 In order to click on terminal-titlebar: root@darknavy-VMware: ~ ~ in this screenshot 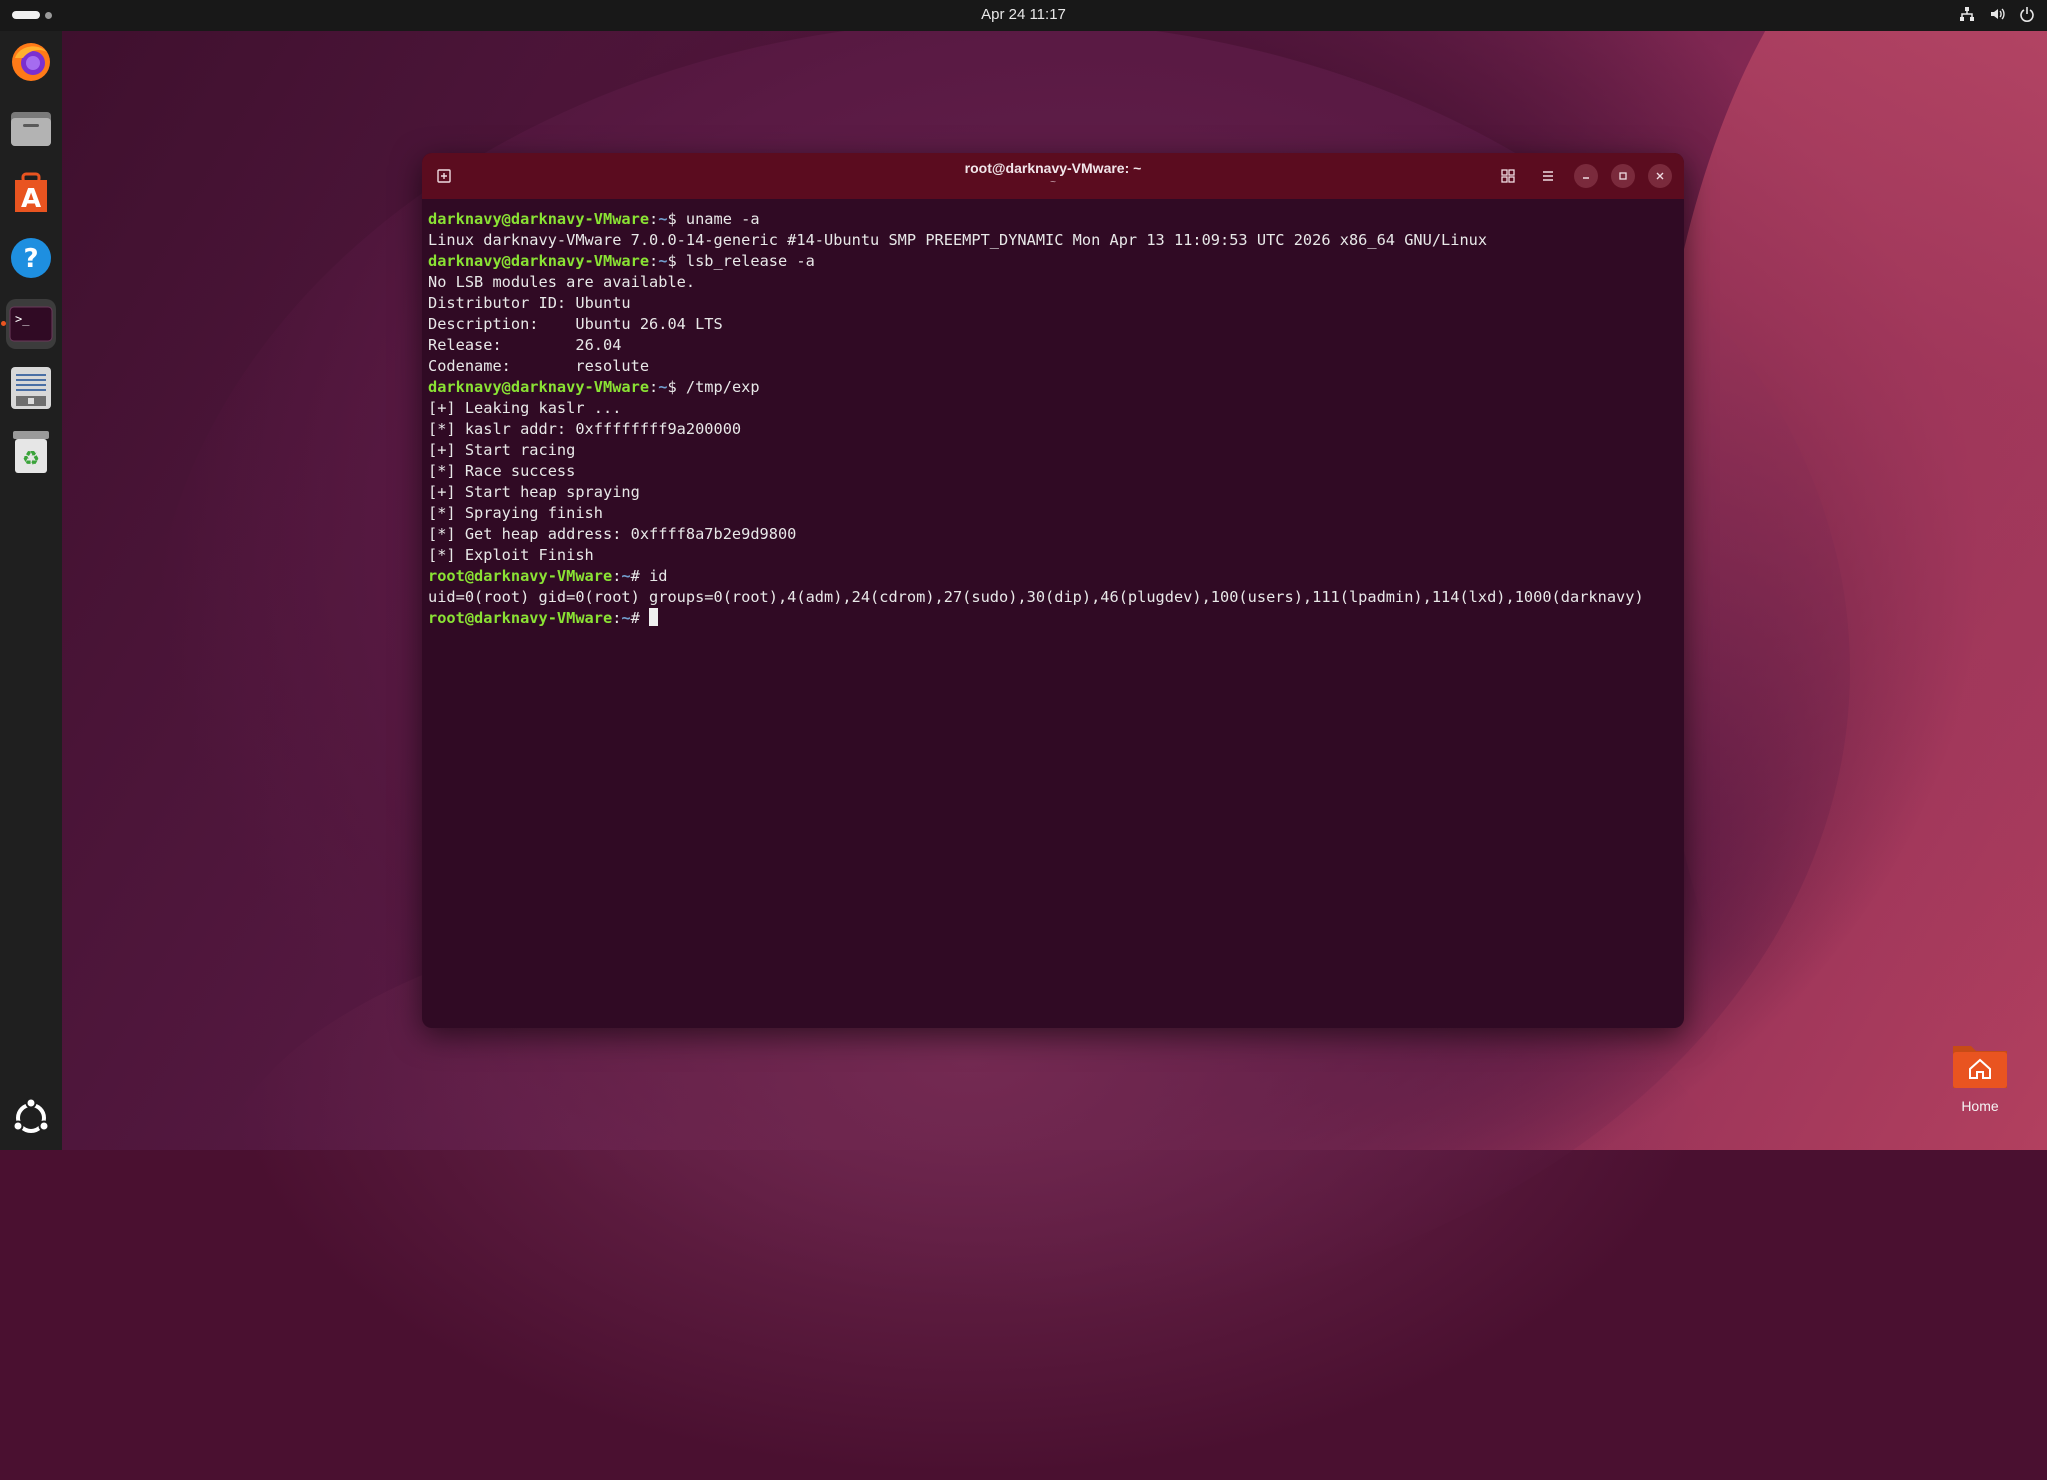, I will do `click(1053, 176)`.